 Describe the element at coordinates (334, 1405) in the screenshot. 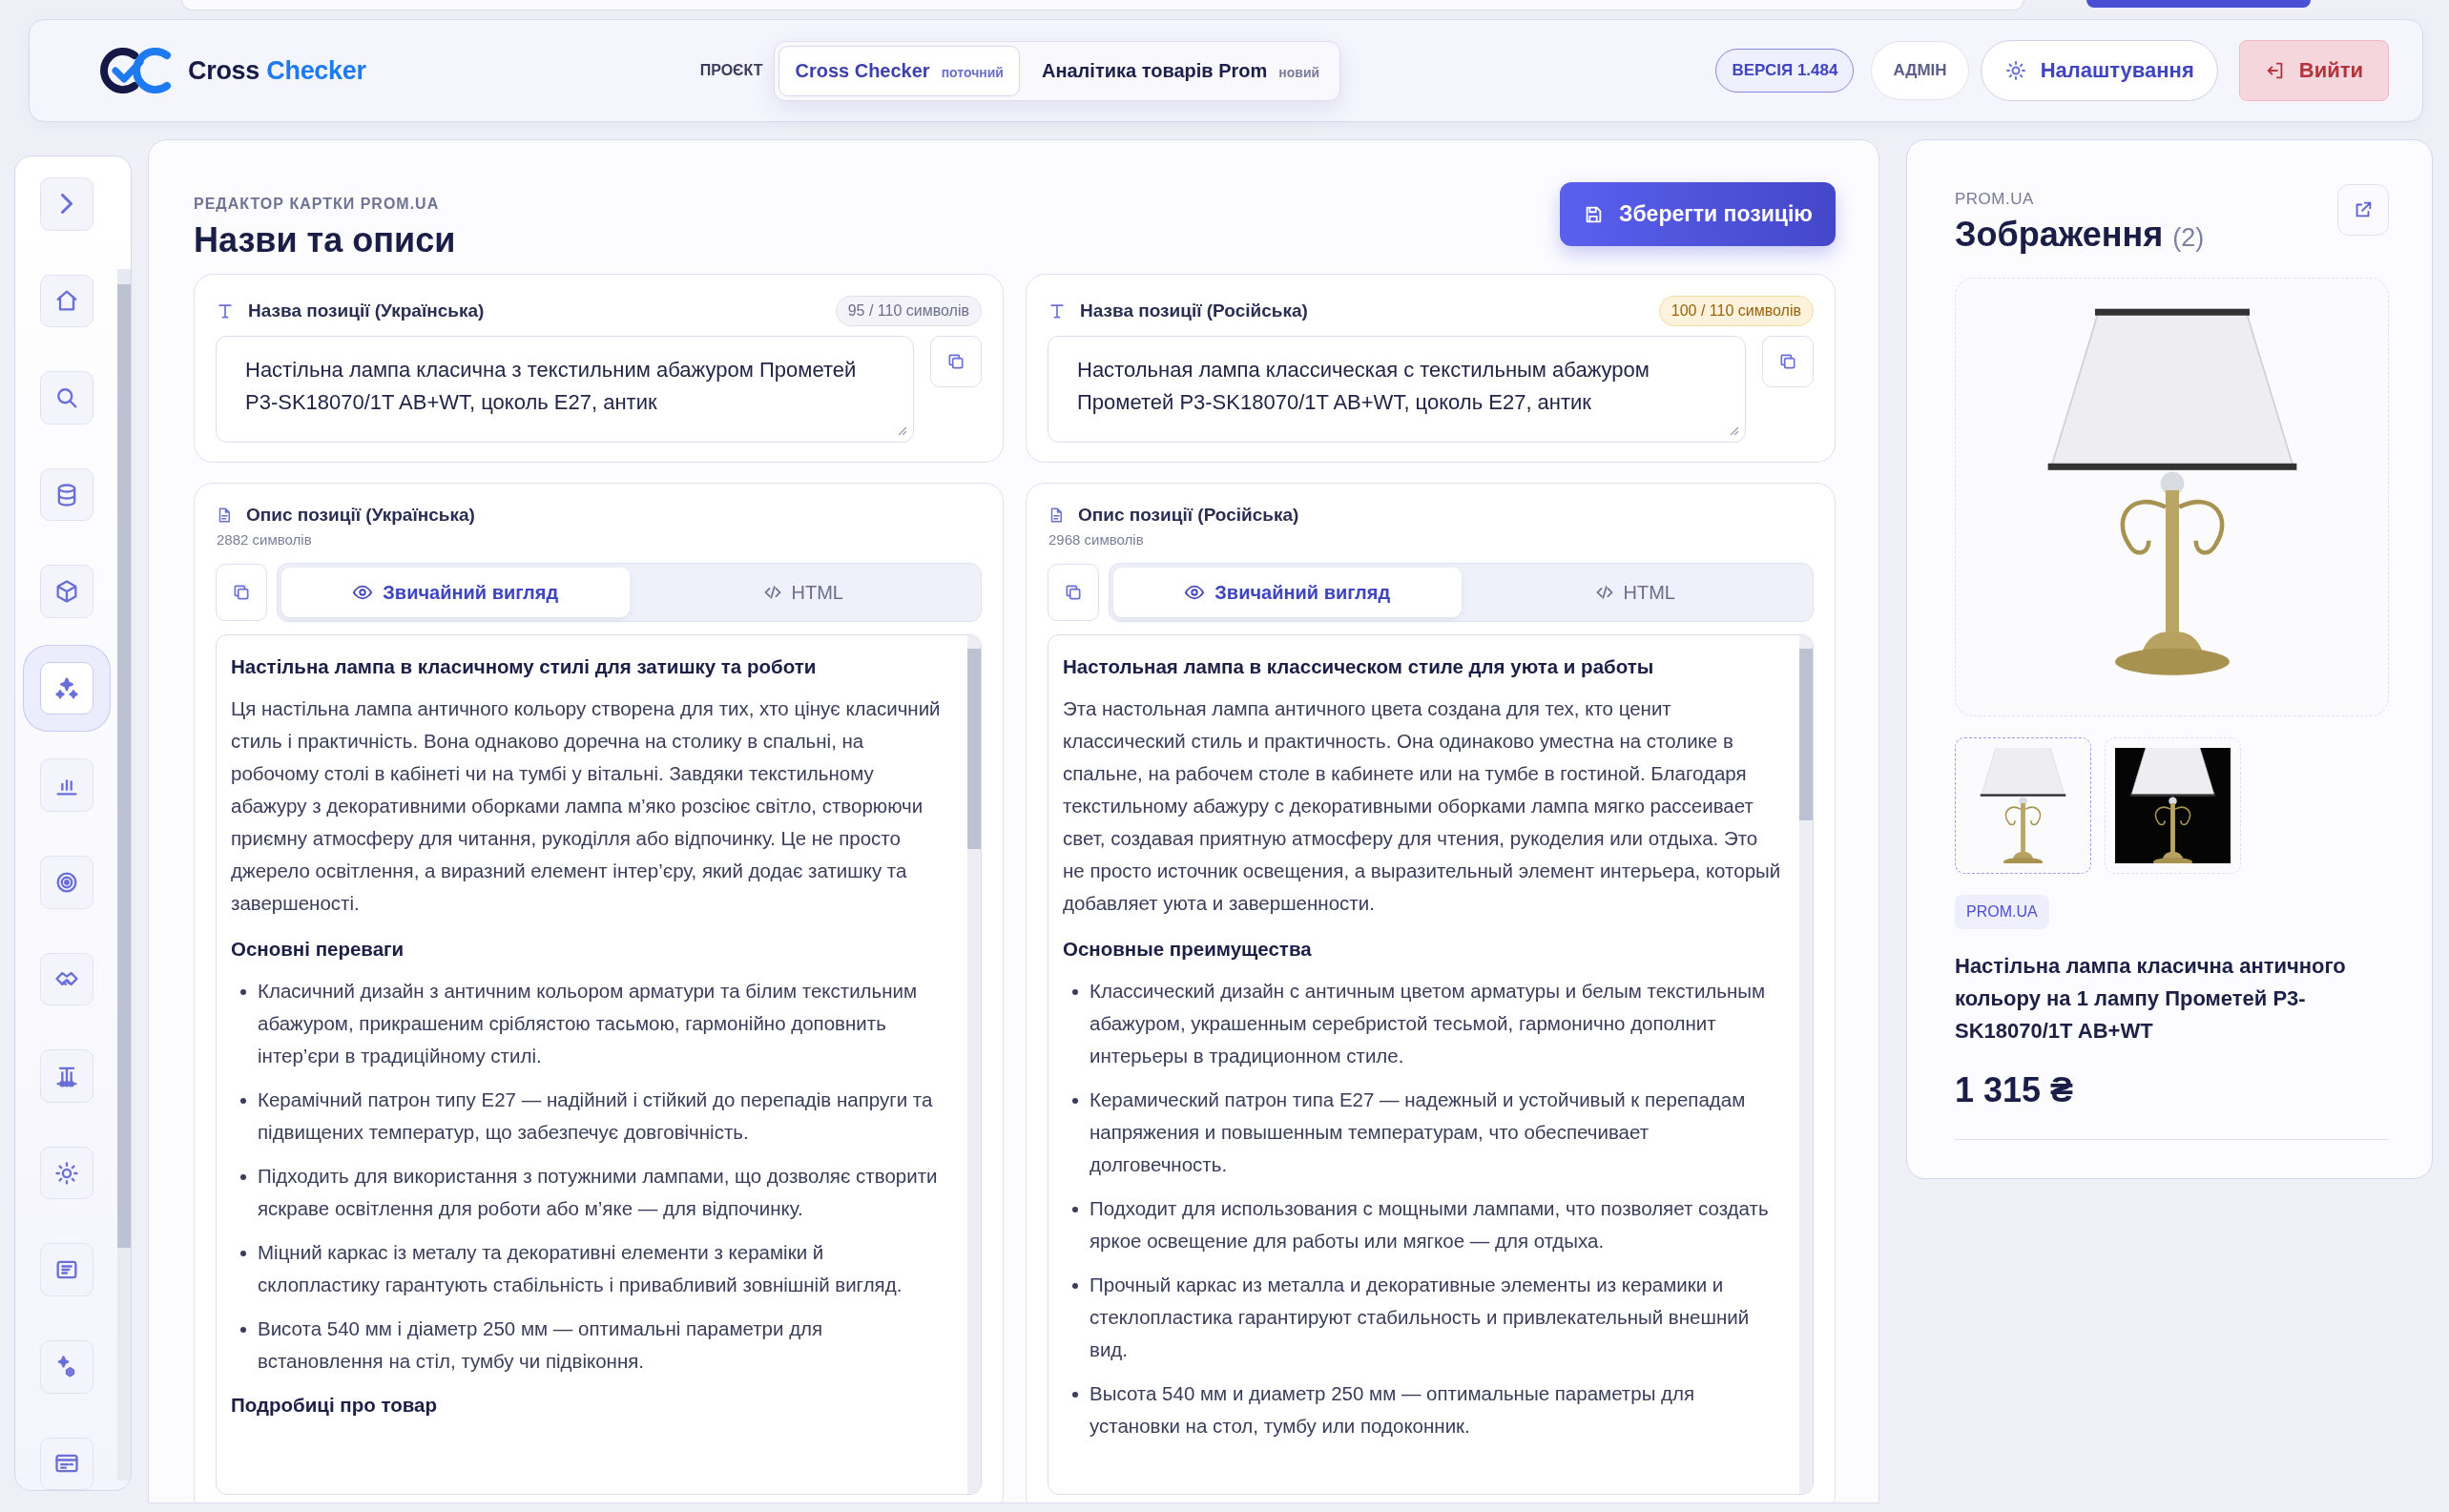

I see `description-heading: Подробиці про товар` at that location.